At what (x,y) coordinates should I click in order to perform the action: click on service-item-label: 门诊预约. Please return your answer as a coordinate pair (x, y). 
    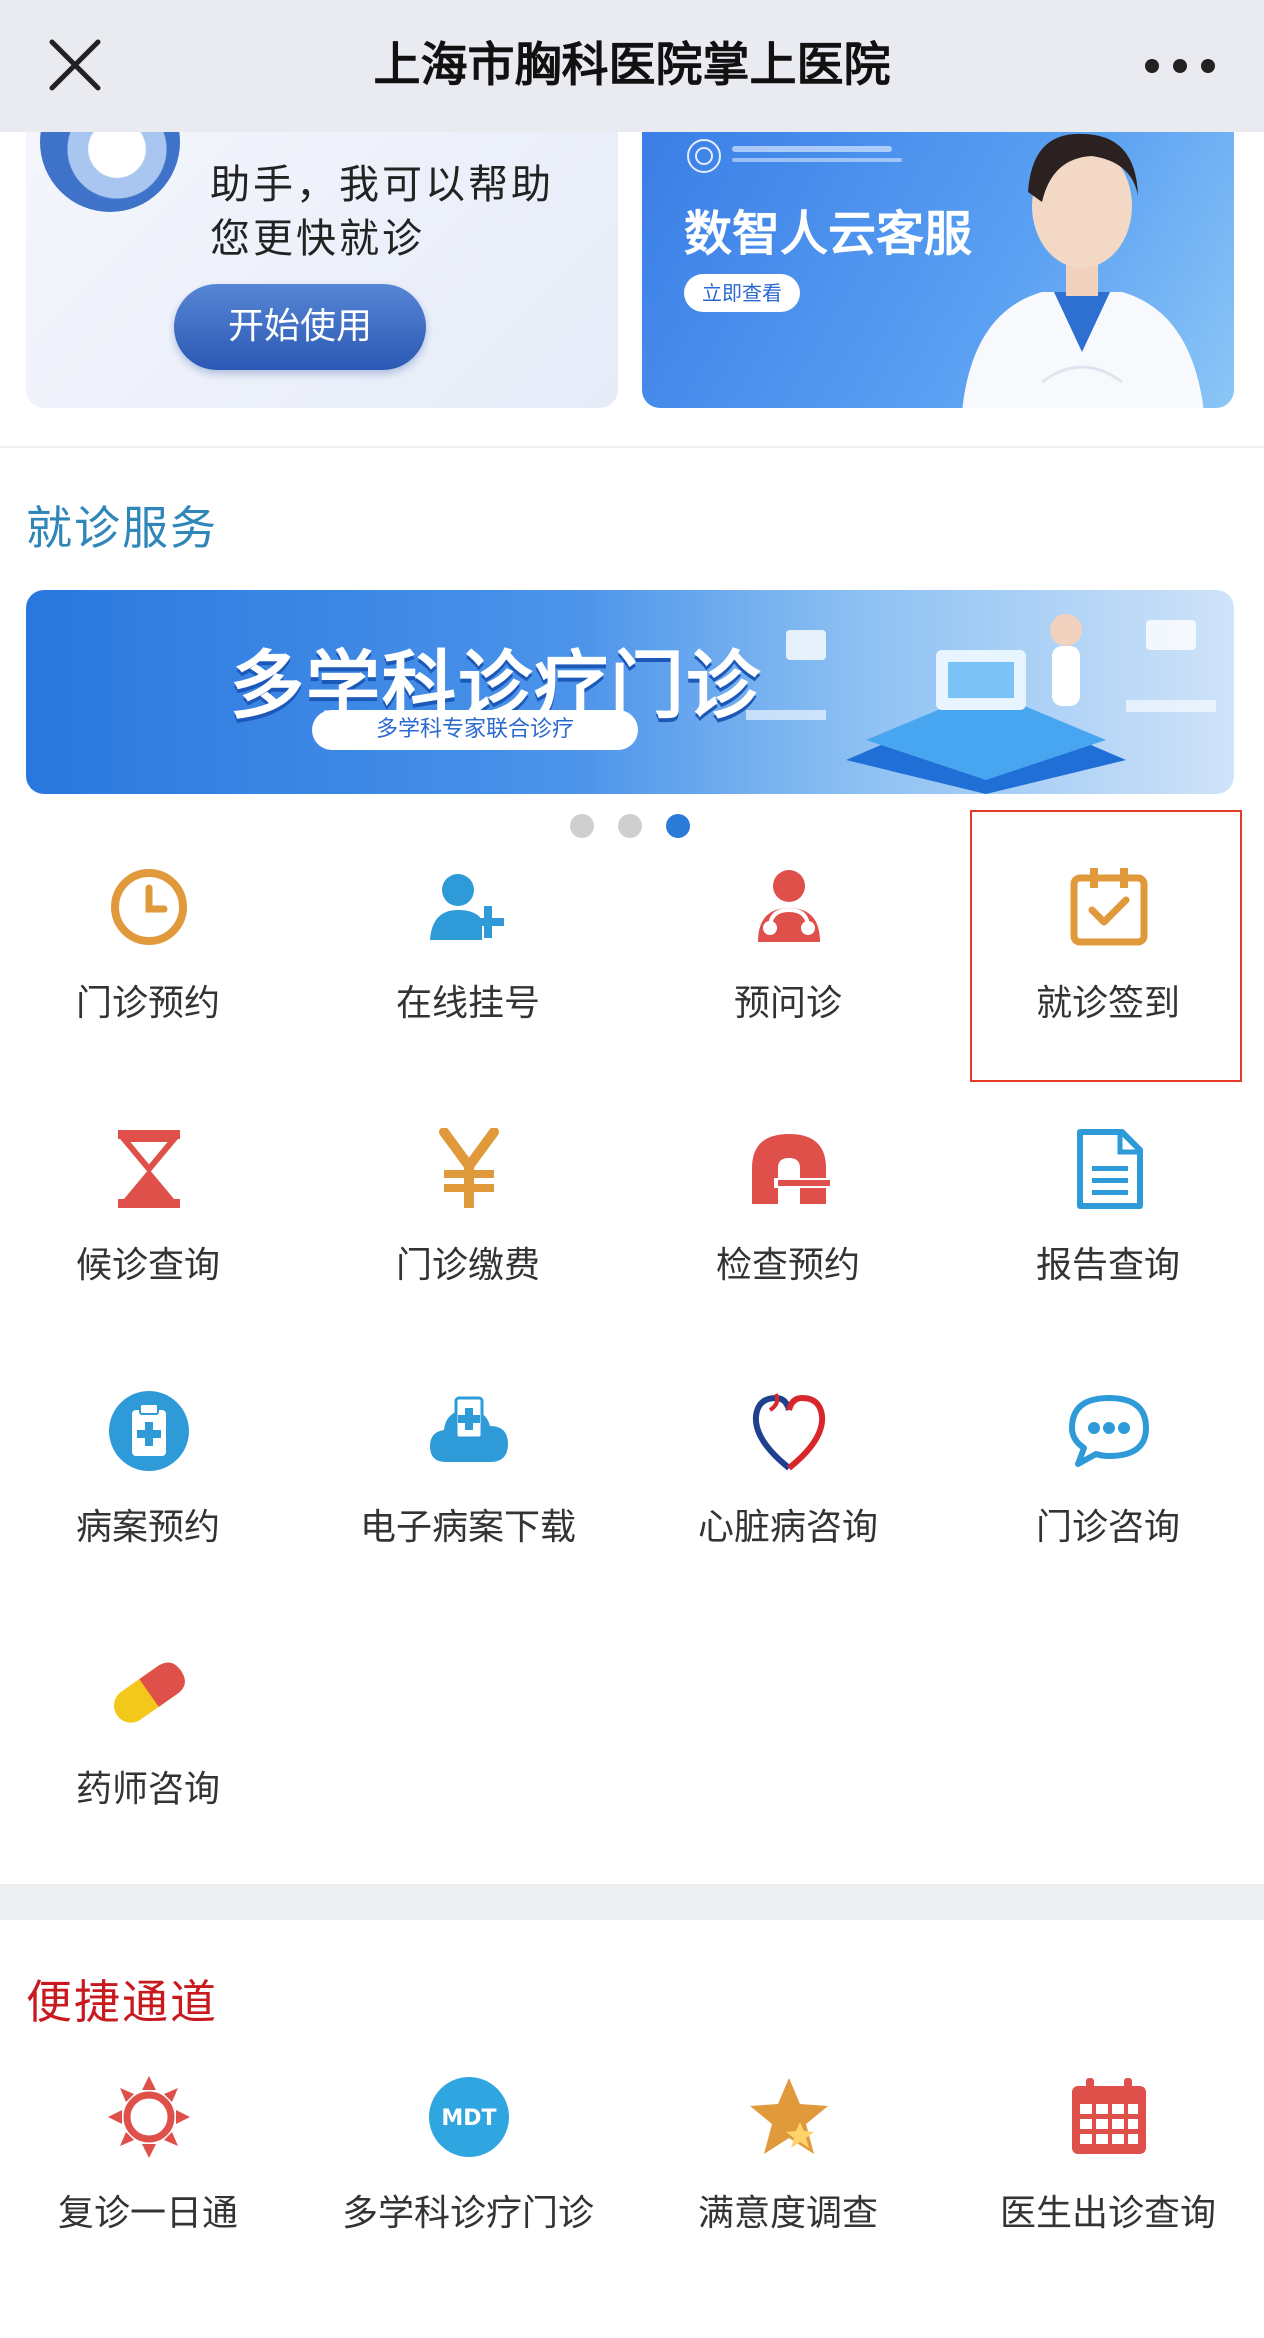
    Looking at the image, I should click on (147, 1003).